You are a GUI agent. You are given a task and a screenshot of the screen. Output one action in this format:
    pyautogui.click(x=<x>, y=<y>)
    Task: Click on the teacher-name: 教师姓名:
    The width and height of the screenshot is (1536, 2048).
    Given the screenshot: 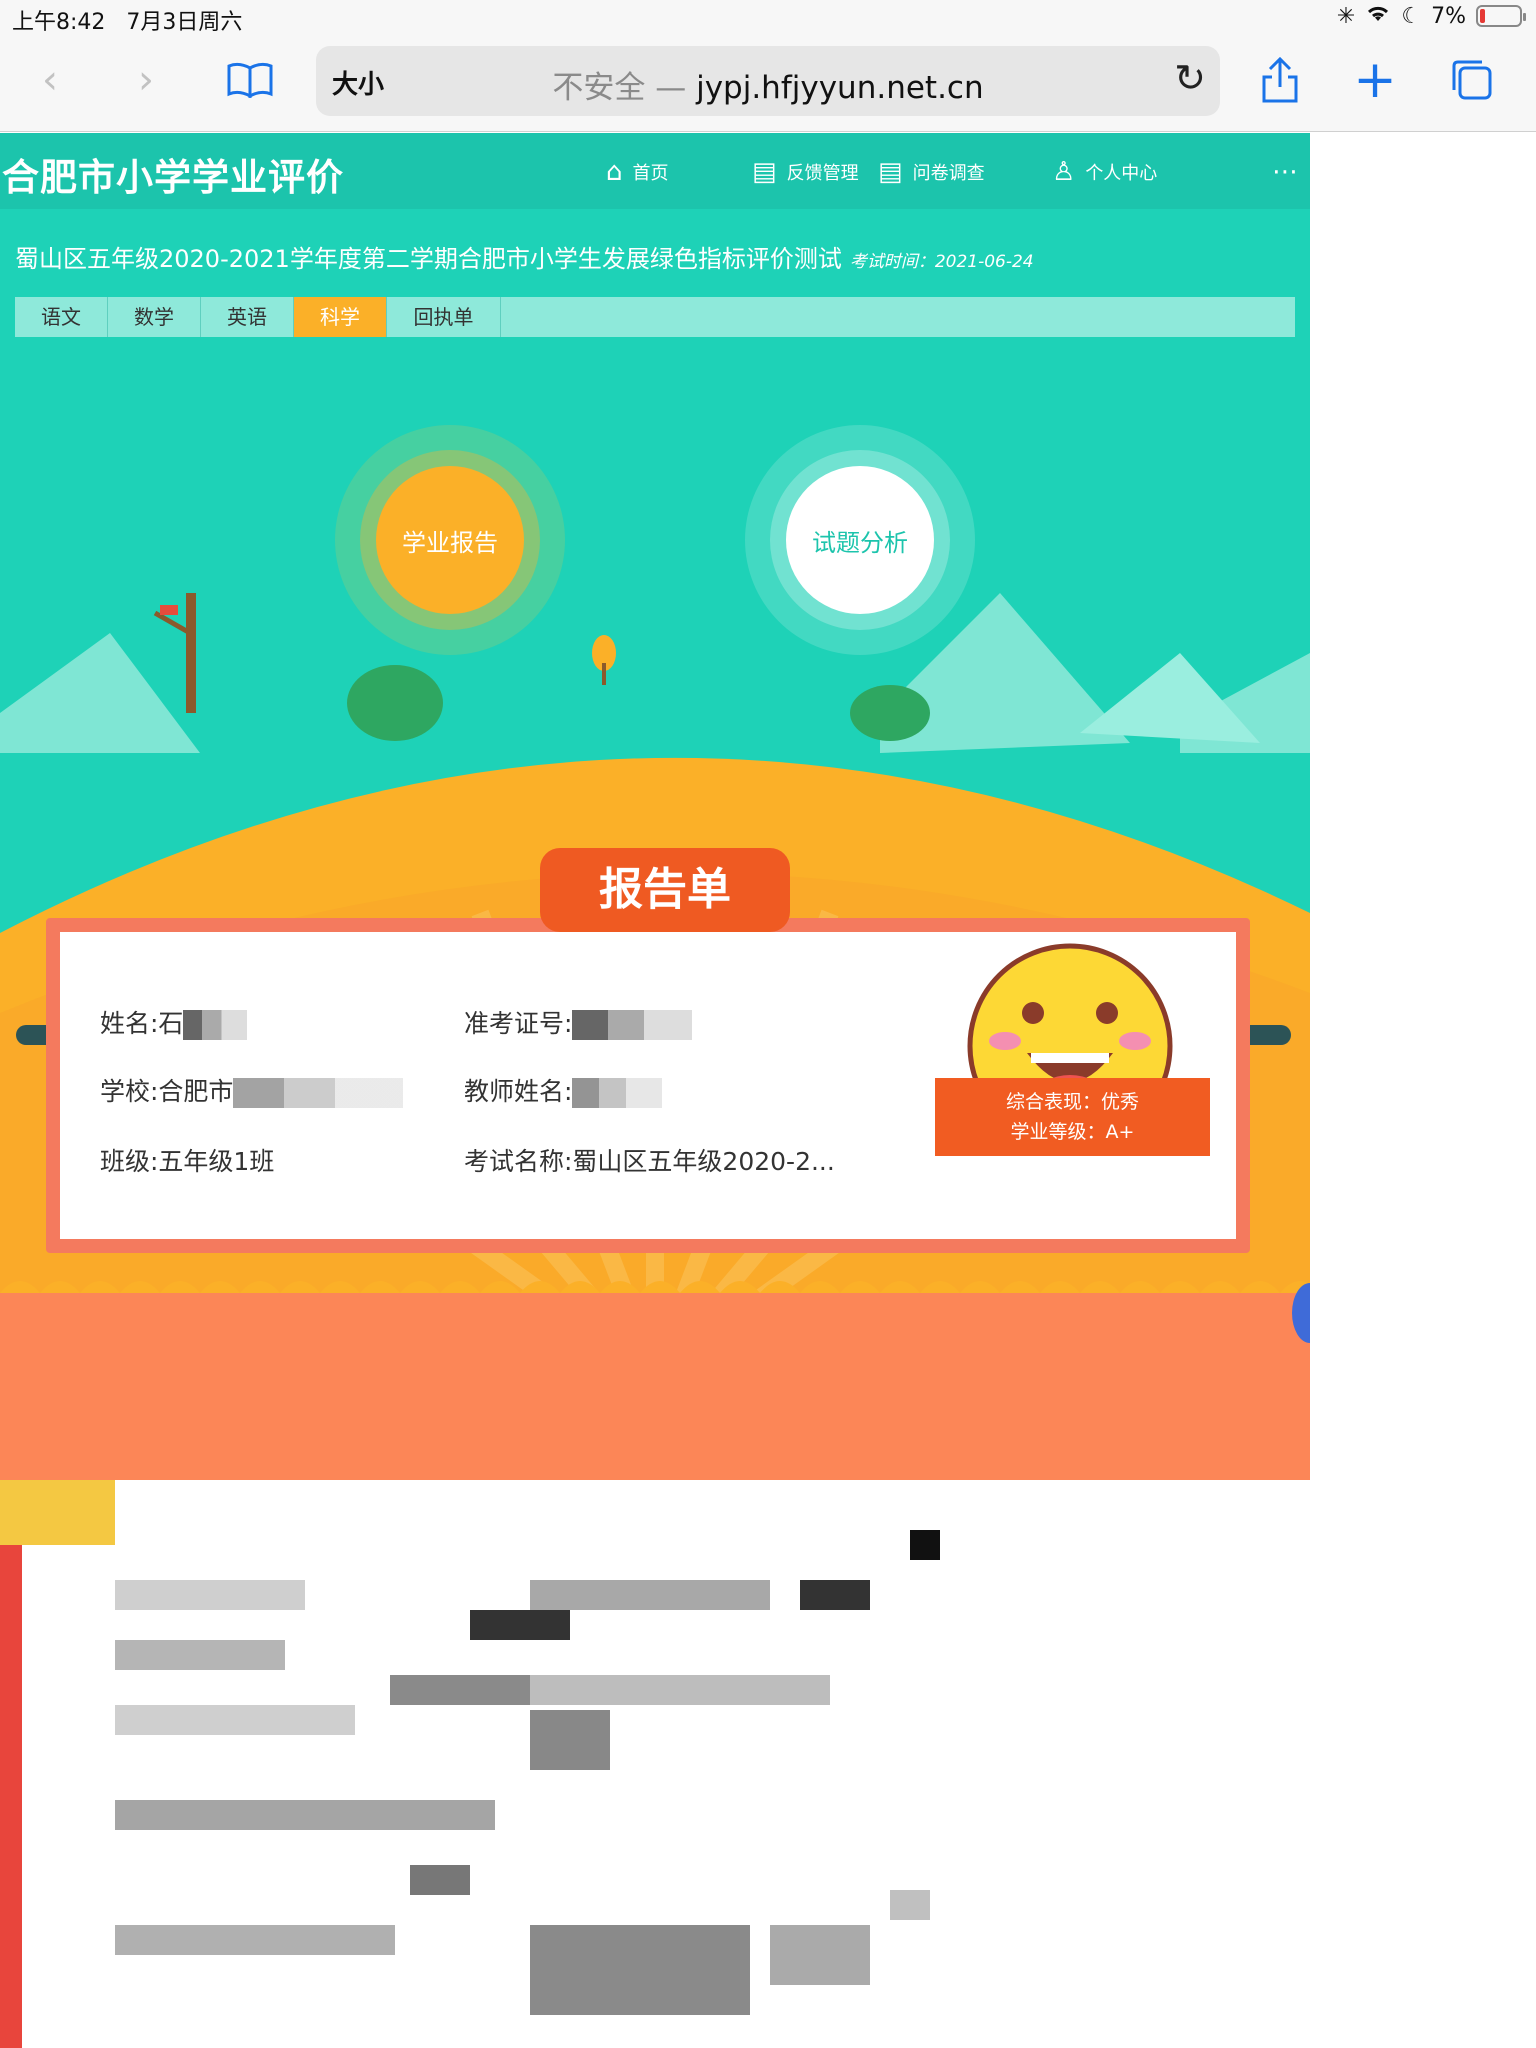 What is the action you would take?
    pyautogui.click(x=563, y=1090)
    